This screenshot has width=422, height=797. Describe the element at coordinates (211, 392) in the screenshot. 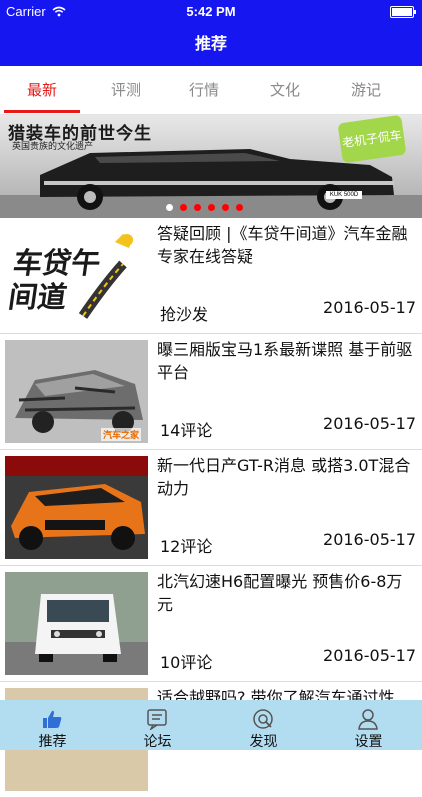

I see `news-item: 汽车之家 曝三厢版宝马1系最新谍照 基于前驱平台 14评论 2016-05-17` at that location.